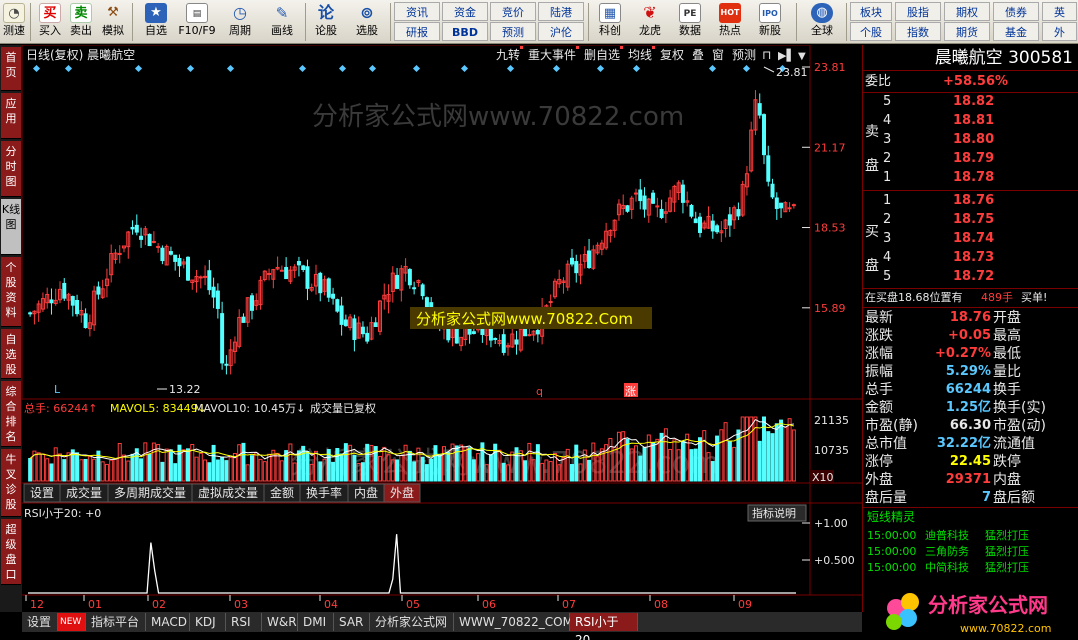 This screenshot has height=640, width=1078. I want to click on chart-btn-1: 重大事件, so click(552, 55).